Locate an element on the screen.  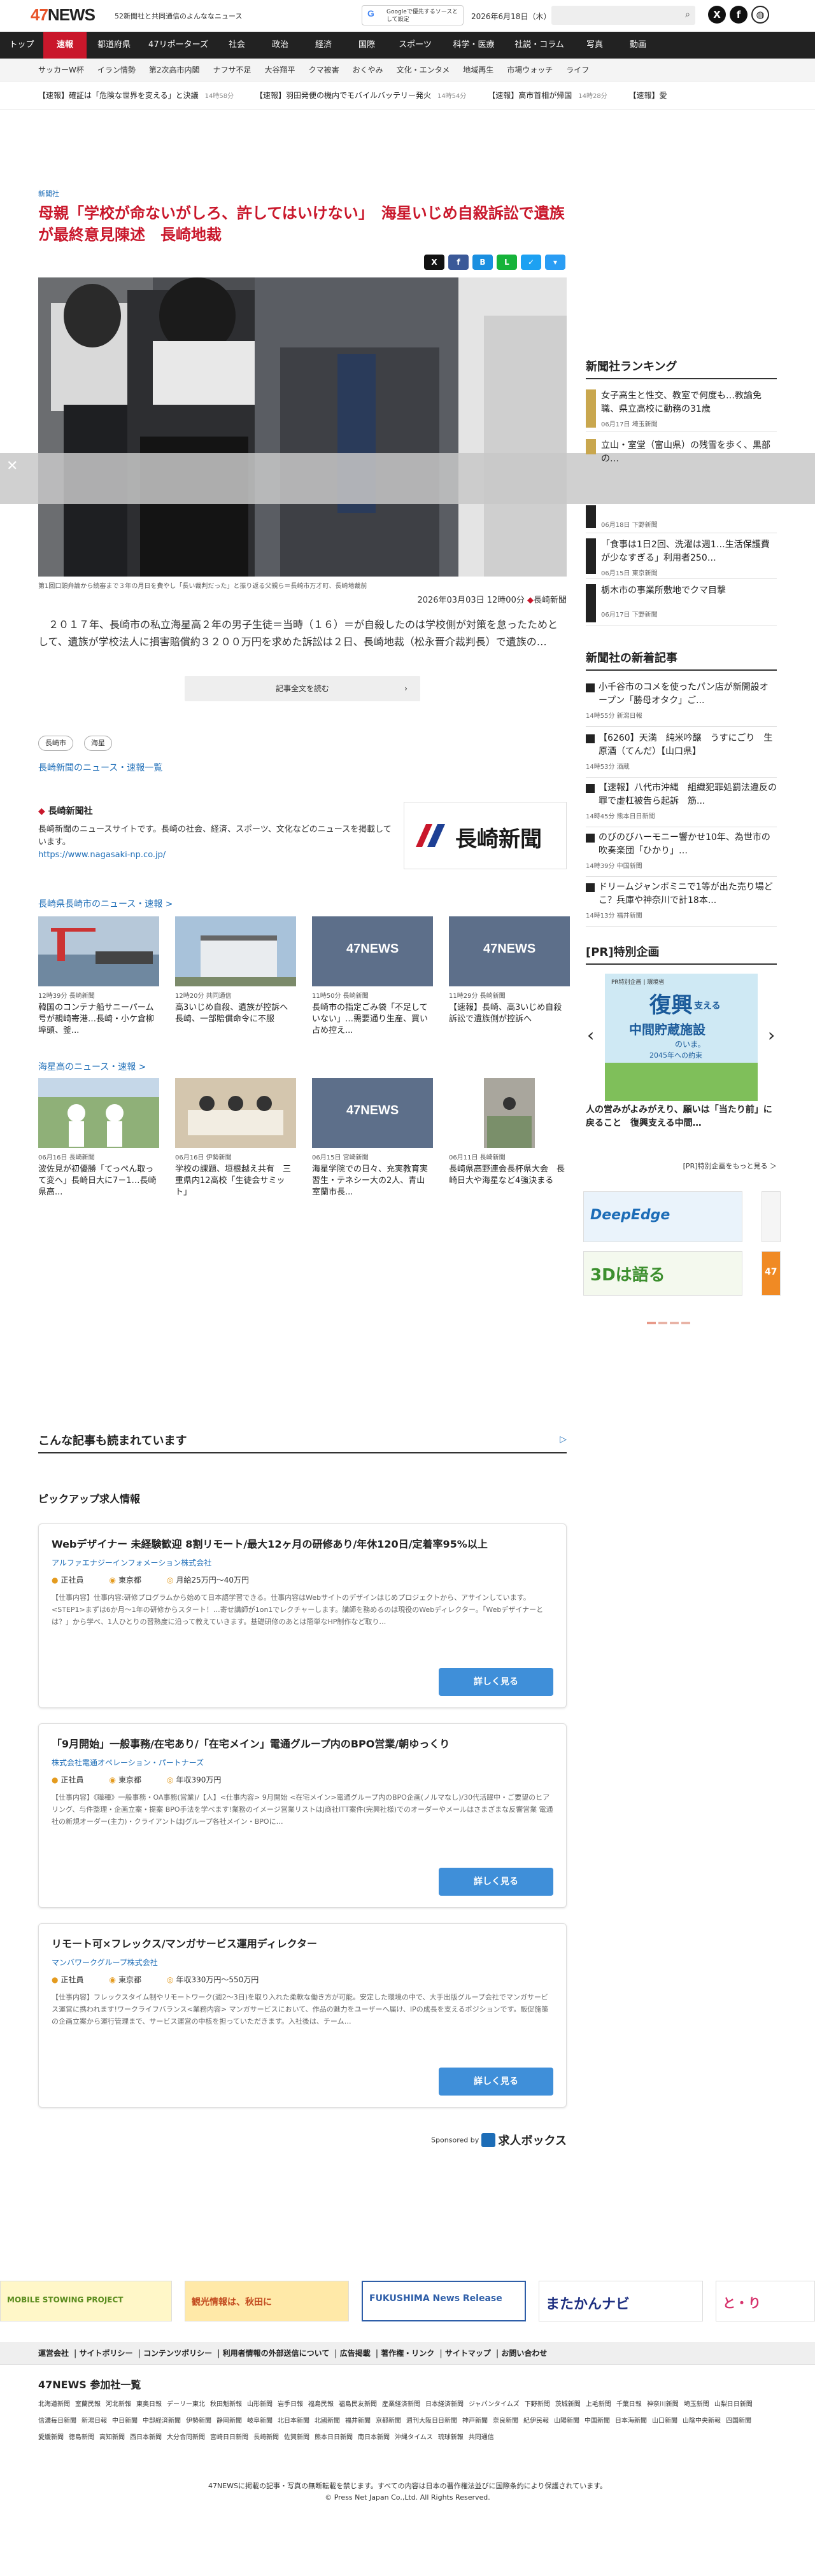
paper-link: 琉球新報 is located at coordinates (451, 2438).